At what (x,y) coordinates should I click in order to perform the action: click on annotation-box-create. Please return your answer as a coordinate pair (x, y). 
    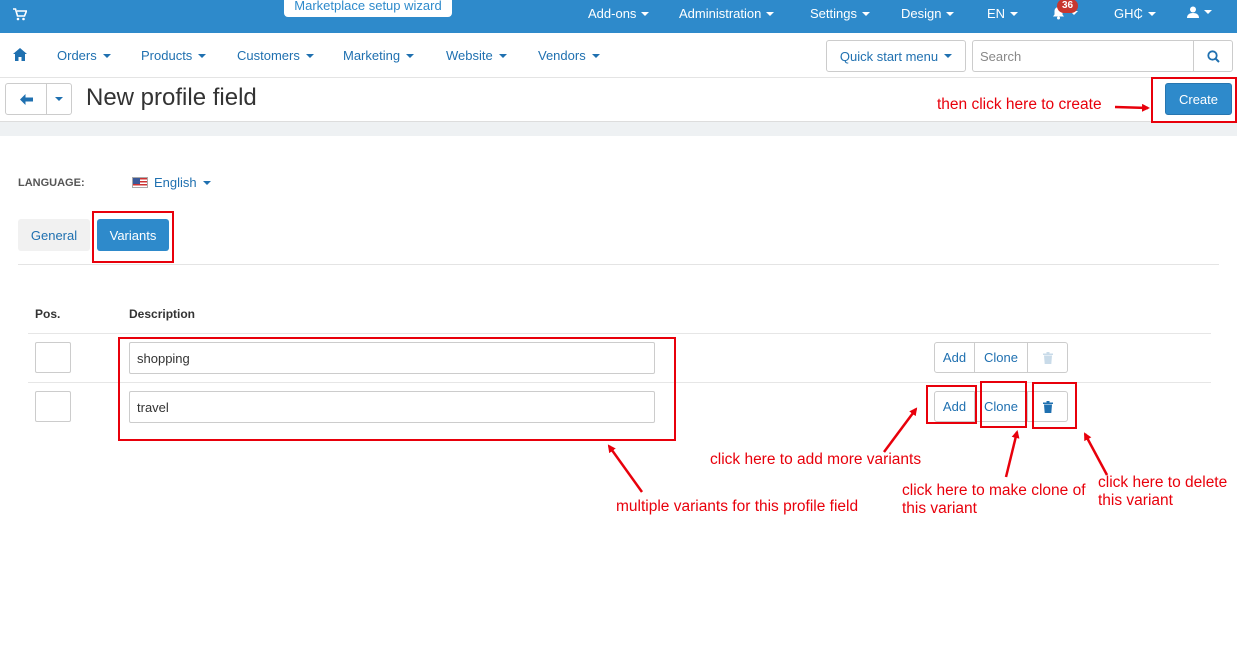
    Looking at the image, I should click on (1194, 100).